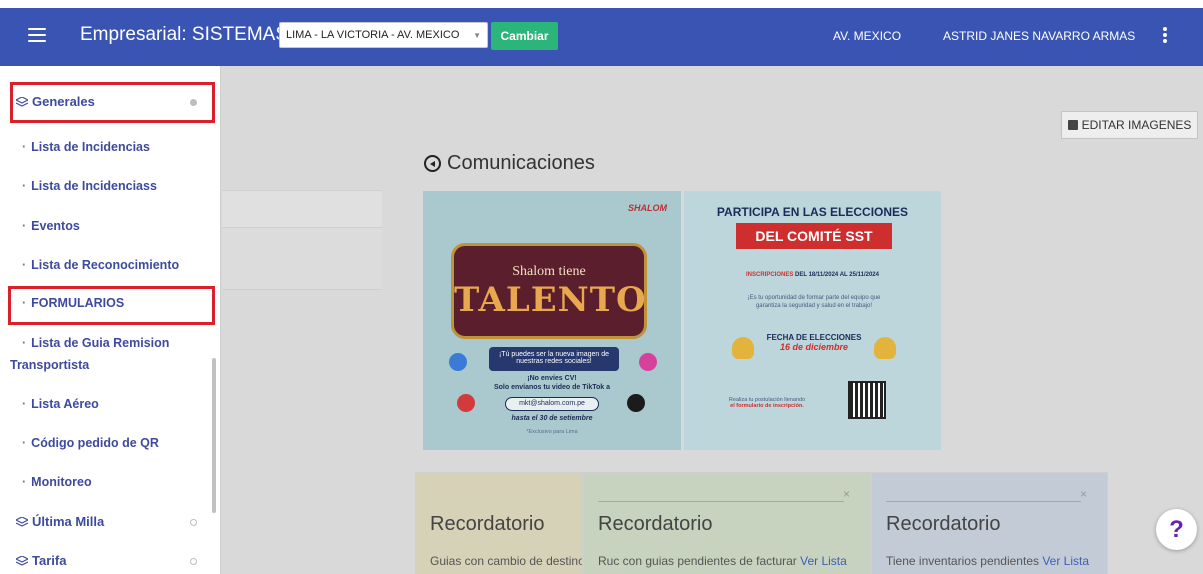 The width and height of the screenshot is (1203, 574). I want to click on more-options-icon, so click(1165, 35).